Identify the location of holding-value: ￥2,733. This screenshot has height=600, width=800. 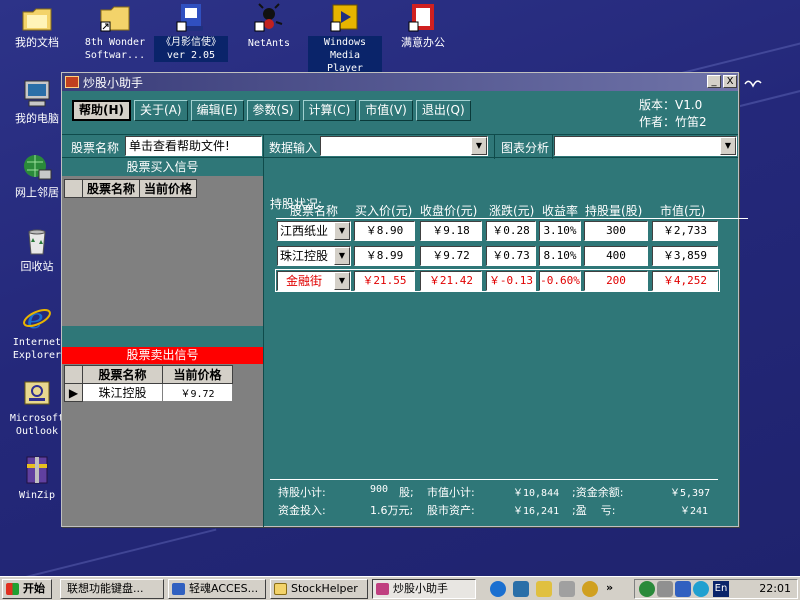
(685, 231).